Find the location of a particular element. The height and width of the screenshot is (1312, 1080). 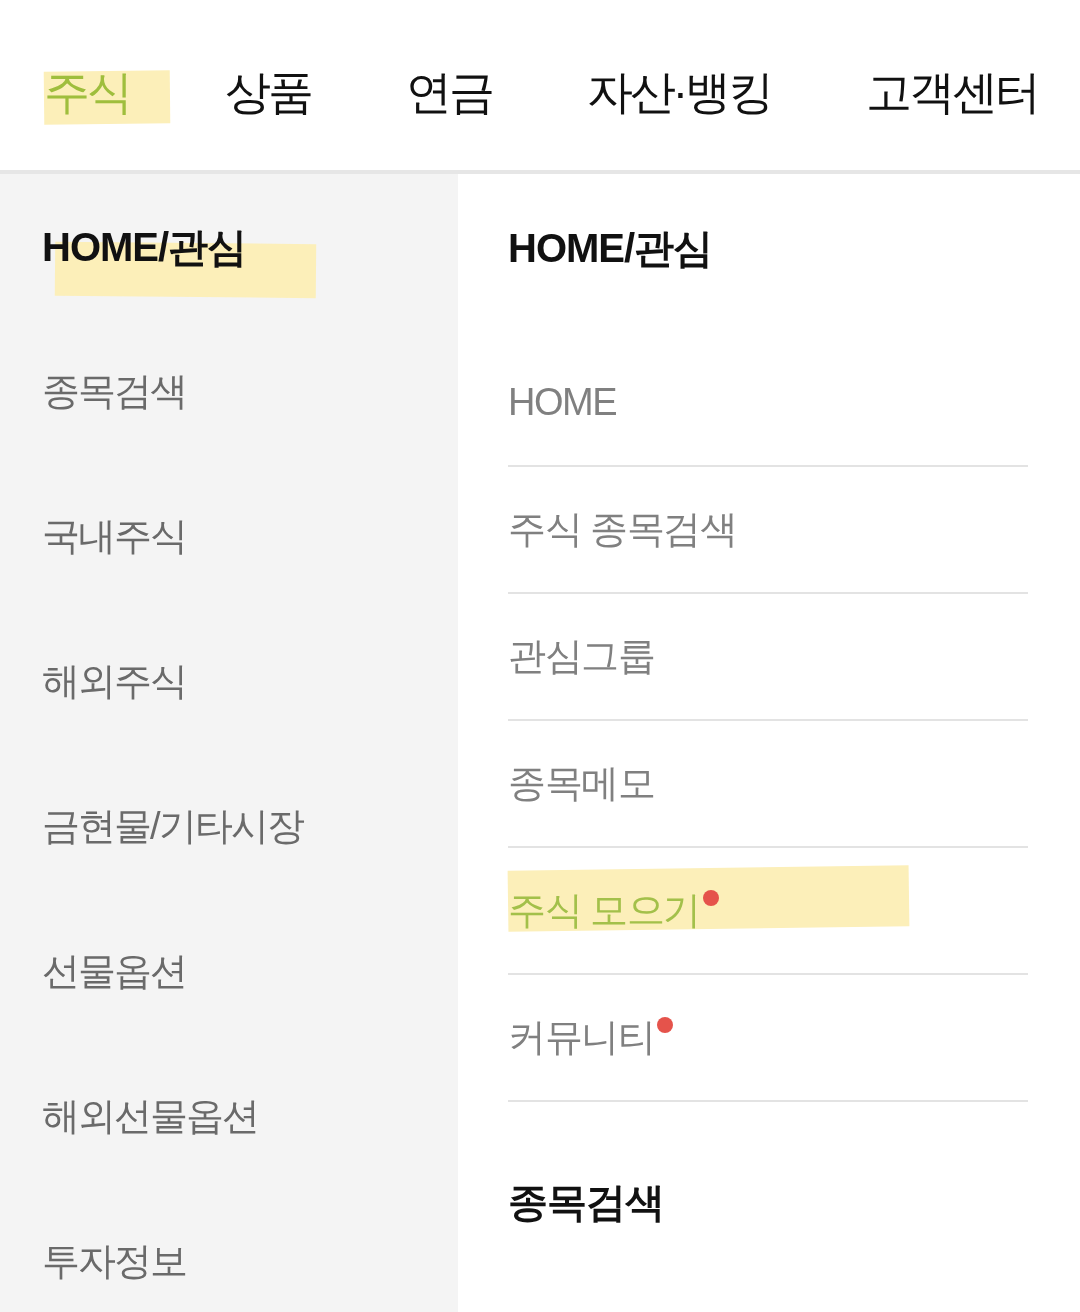

submenu-link: 커뮤니티 is located at coordinates (590, 1037).